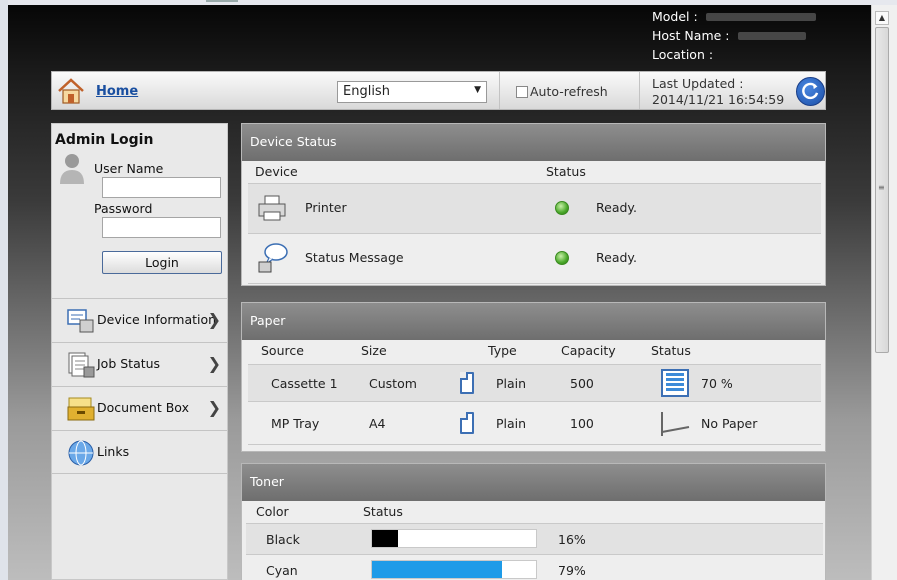 The height and width of the screenshot is (580, 897). Describe the element at coordinates (143, 407) in the screenshot. I see `sidebar-item-label: Document Box` at that location.